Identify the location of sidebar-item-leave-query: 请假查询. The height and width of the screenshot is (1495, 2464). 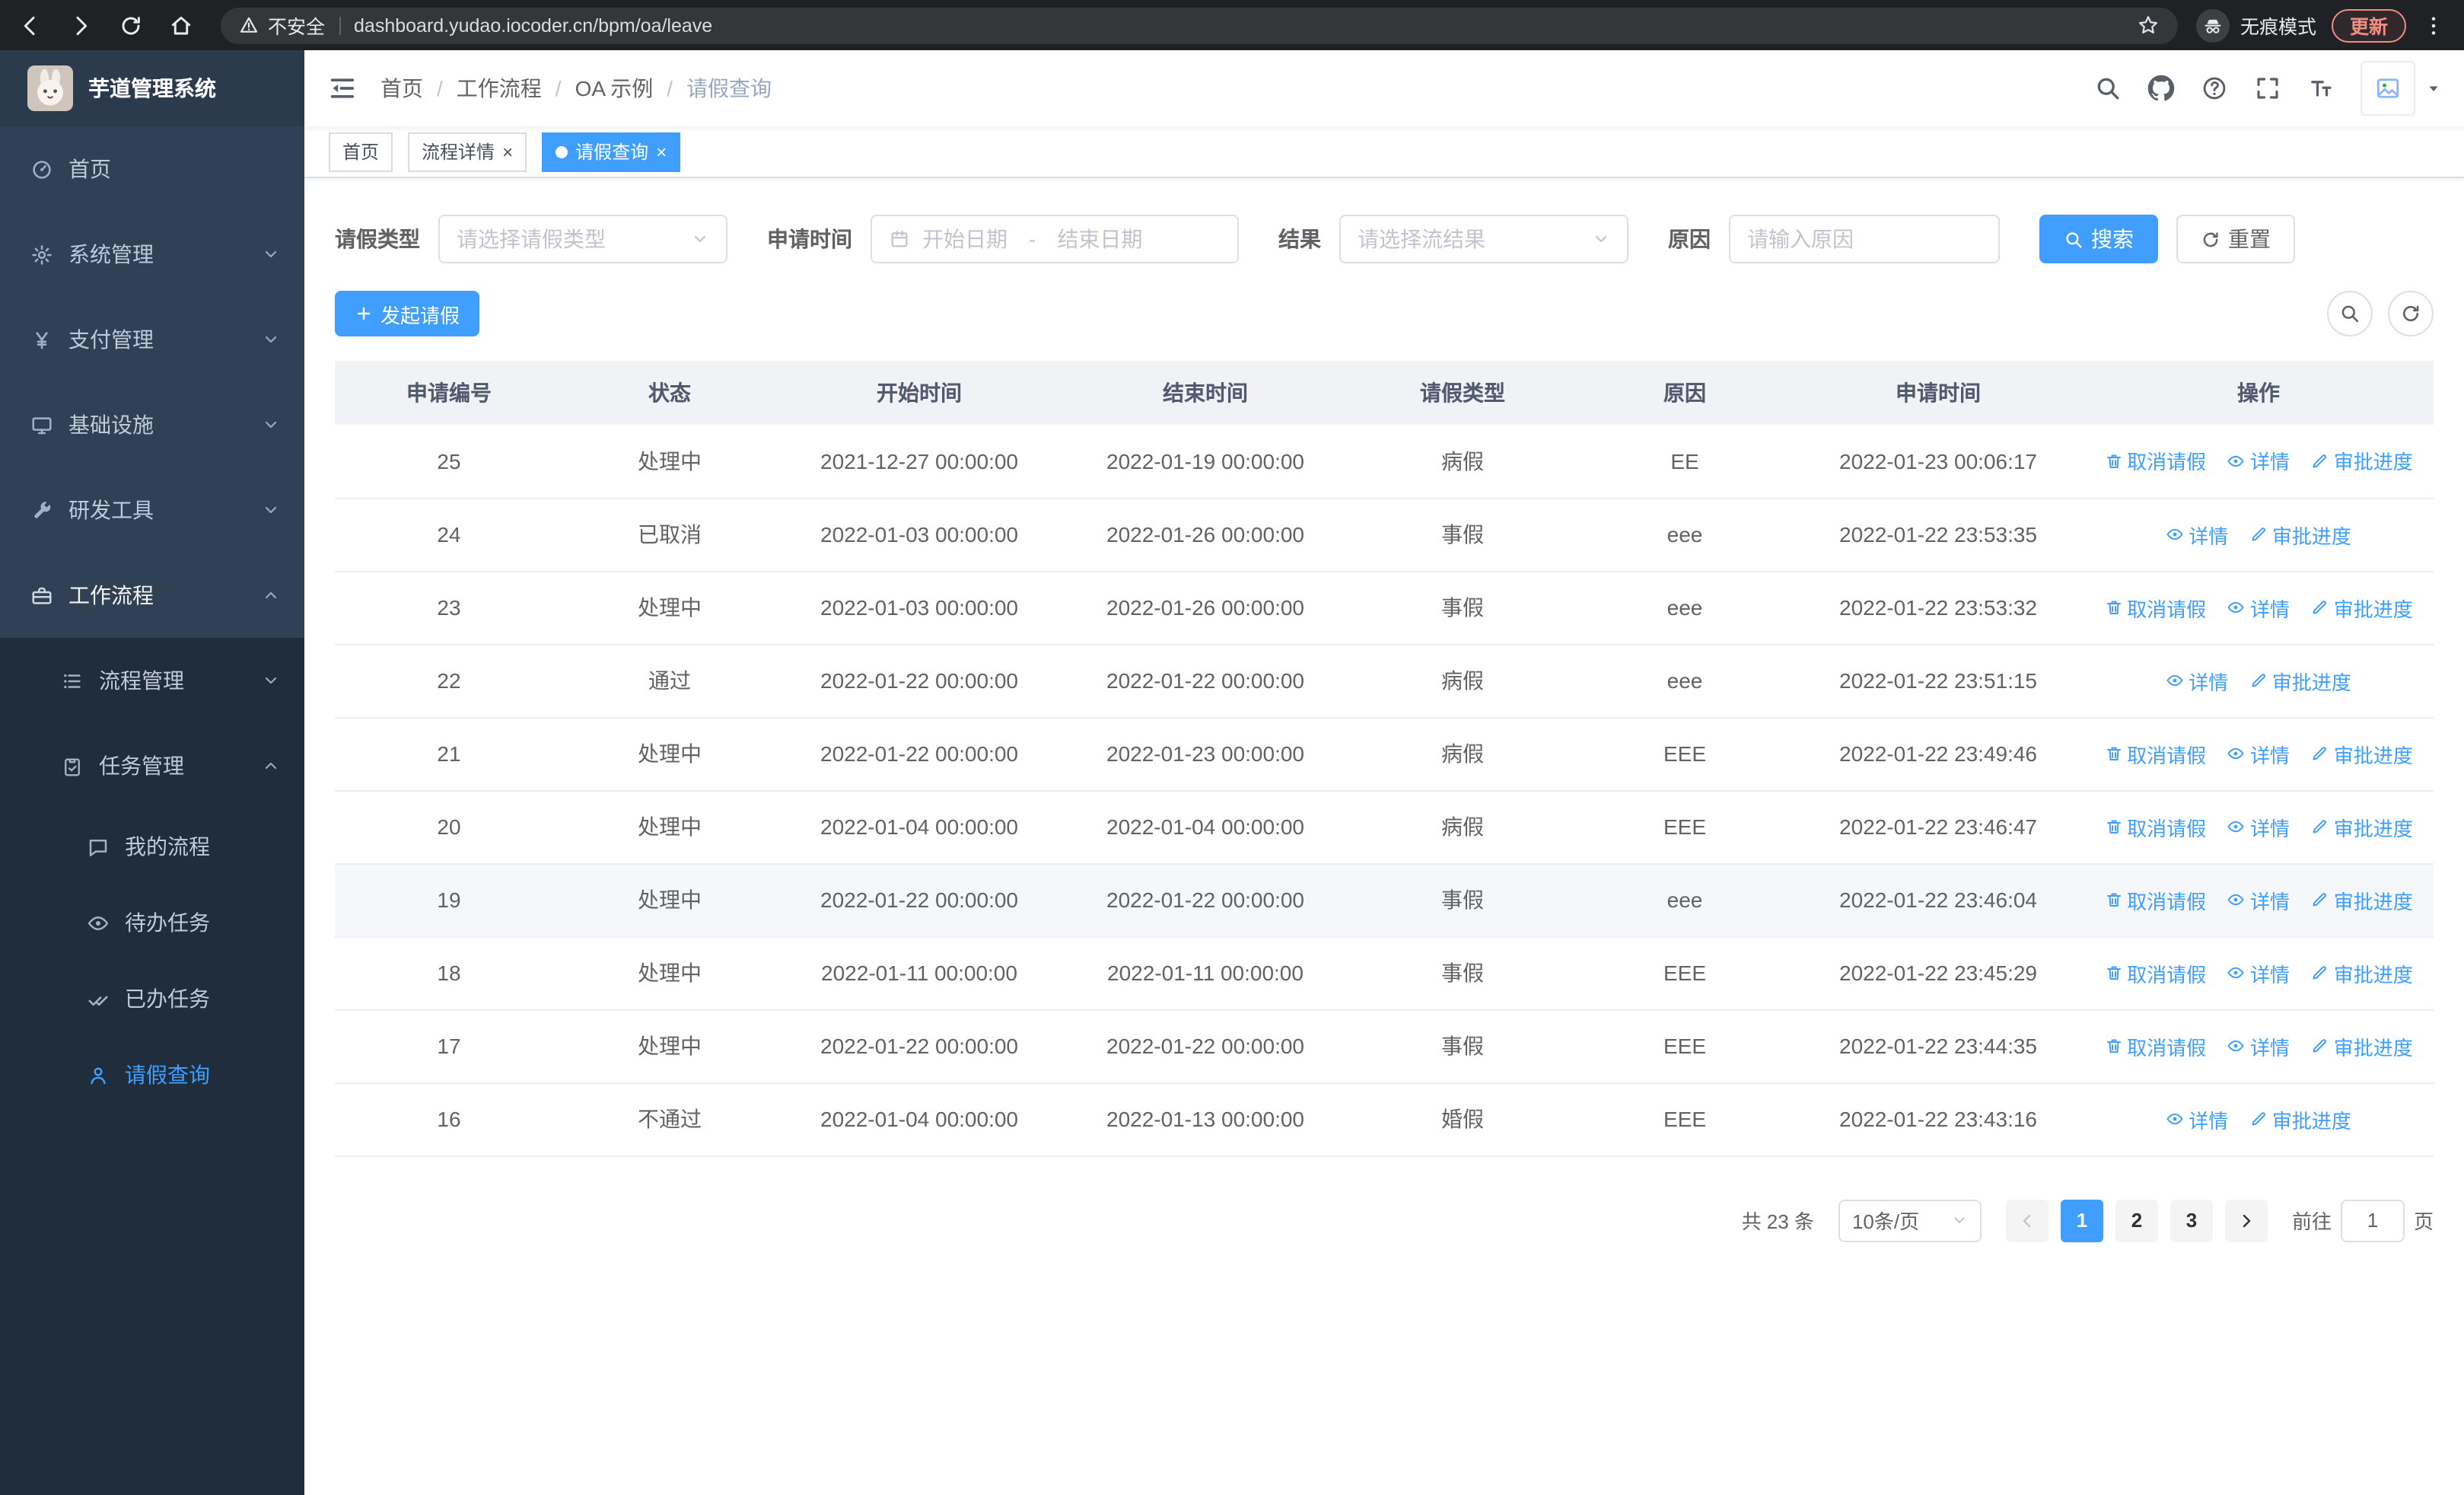
(152, 1075).